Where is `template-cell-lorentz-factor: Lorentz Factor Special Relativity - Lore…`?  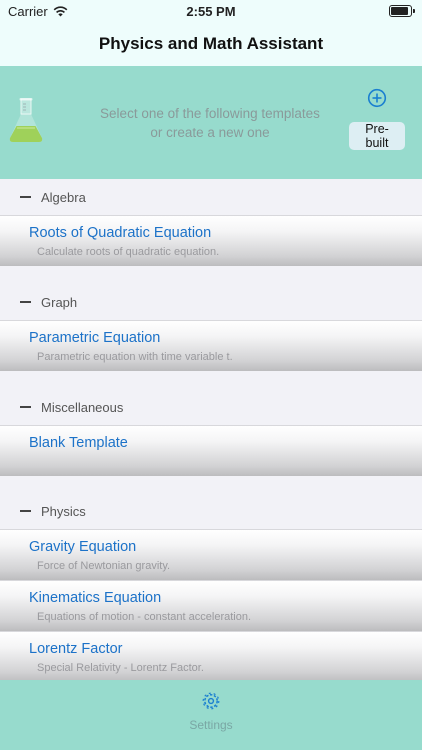 template-cell-lorentz-factor: Lorentz Factor Special Relativity - Lore… is located at coordinates (211, 656).